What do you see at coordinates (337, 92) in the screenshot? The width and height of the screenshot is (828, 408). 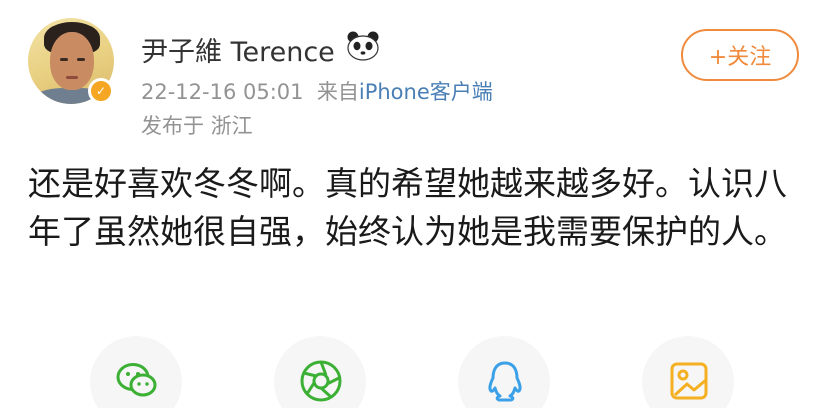 I see `source-prefix: 来自` at bounding box center [337, 92].